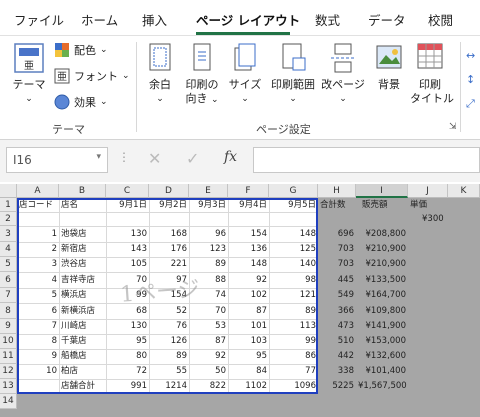  Describe the element at coordinates (382, 280) in the screenshot. I see `table-cell: ¥133,500` at that location.